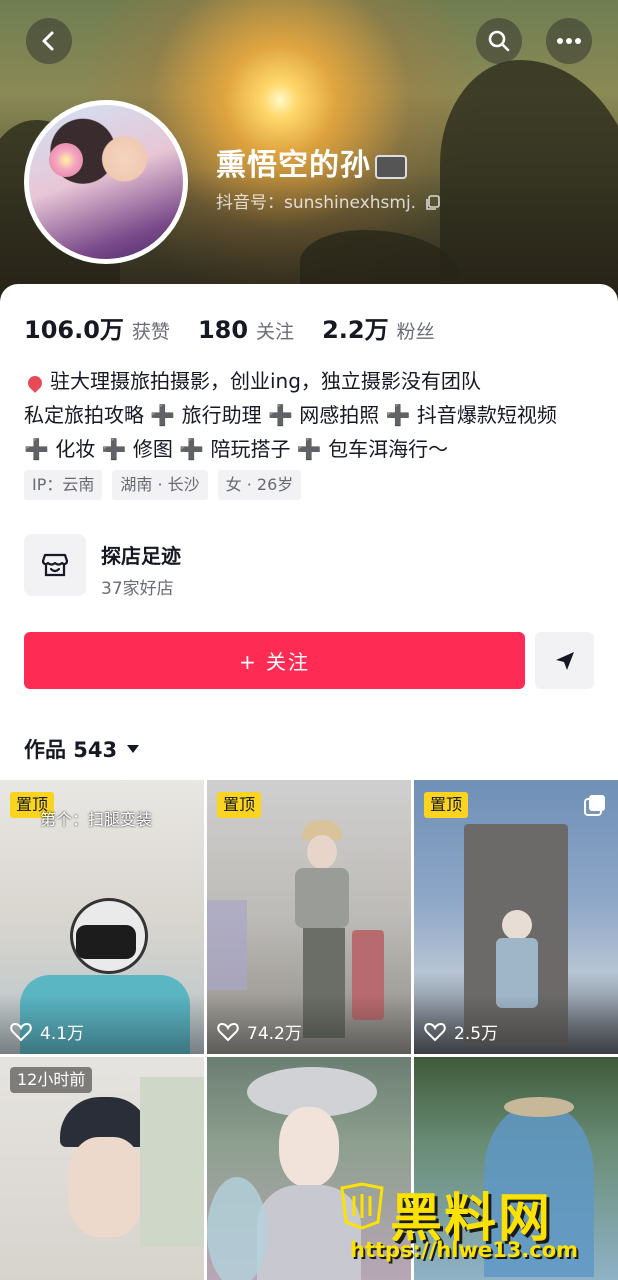 The width and height of the screenshot is (618, 1280). Describe the element at coordinates (464, 1250) in the screenshot. I see `watermark-url: https://hlwe13.com` at that location.